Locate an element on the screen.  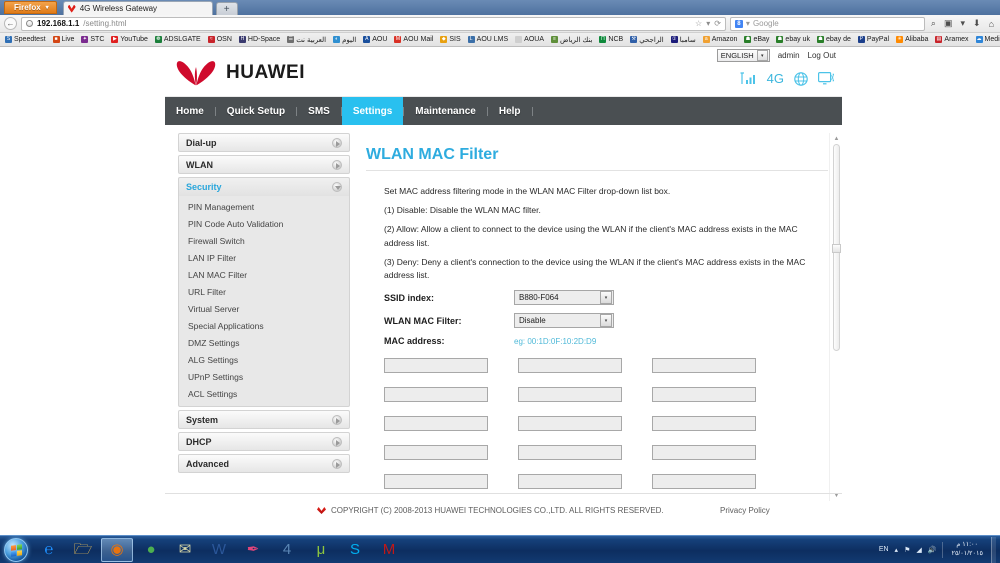
bookmark-item: ▶ YouTube is located at coordinates (129, 39).